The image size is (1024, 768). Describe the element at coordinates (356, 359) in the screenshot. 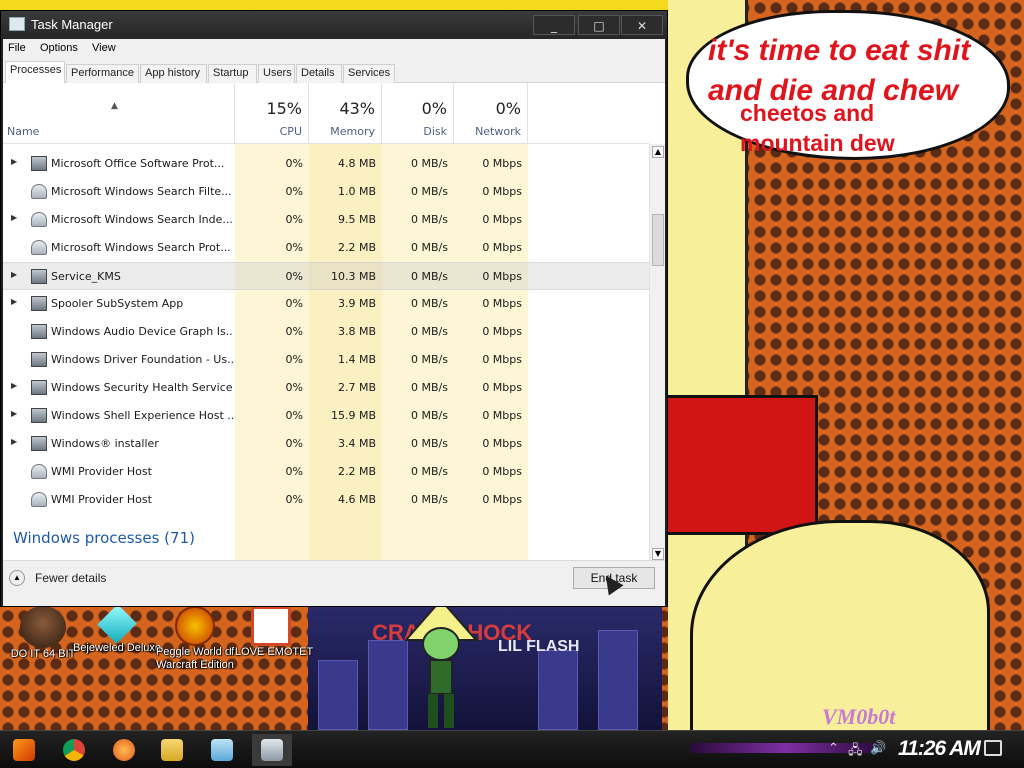

I see `cell-memory: 1.4 MB` at that location.